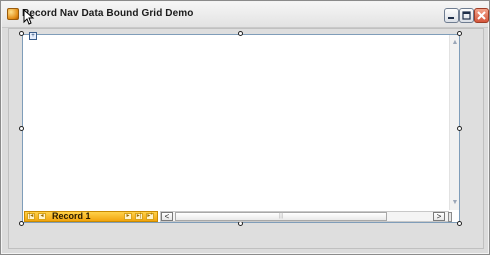 This screenshot has height=255, width=490. What do you see at coordinates (454, 122) in the screenshot?
I see `vertical-scrollbar: ▲ ▼` at bounding box center [454, 122].